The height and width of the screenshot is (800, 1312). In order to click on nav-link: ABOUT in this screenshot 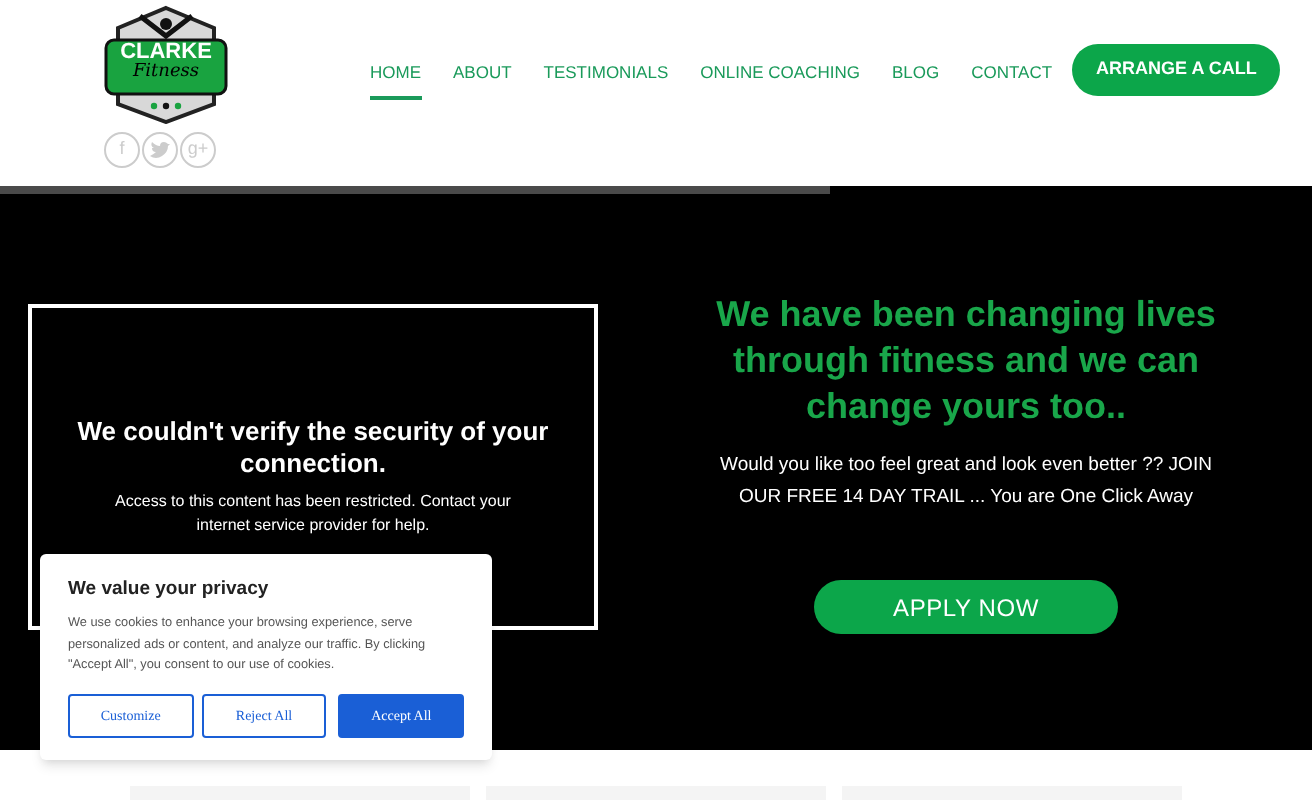, I will do `click(482, 80)`.